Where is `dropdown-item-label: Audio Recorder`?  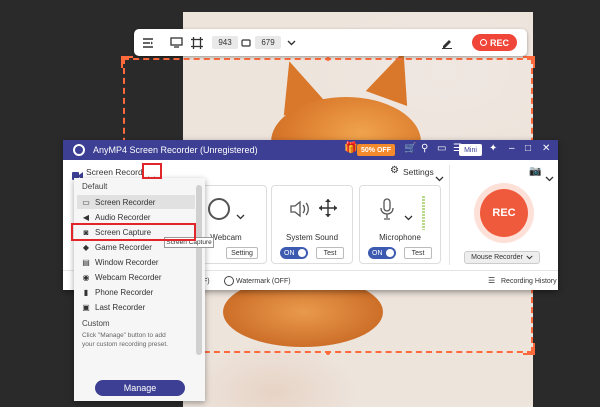 dropdown-item-label: Audio Recorder is located at coordinates (123, 217).